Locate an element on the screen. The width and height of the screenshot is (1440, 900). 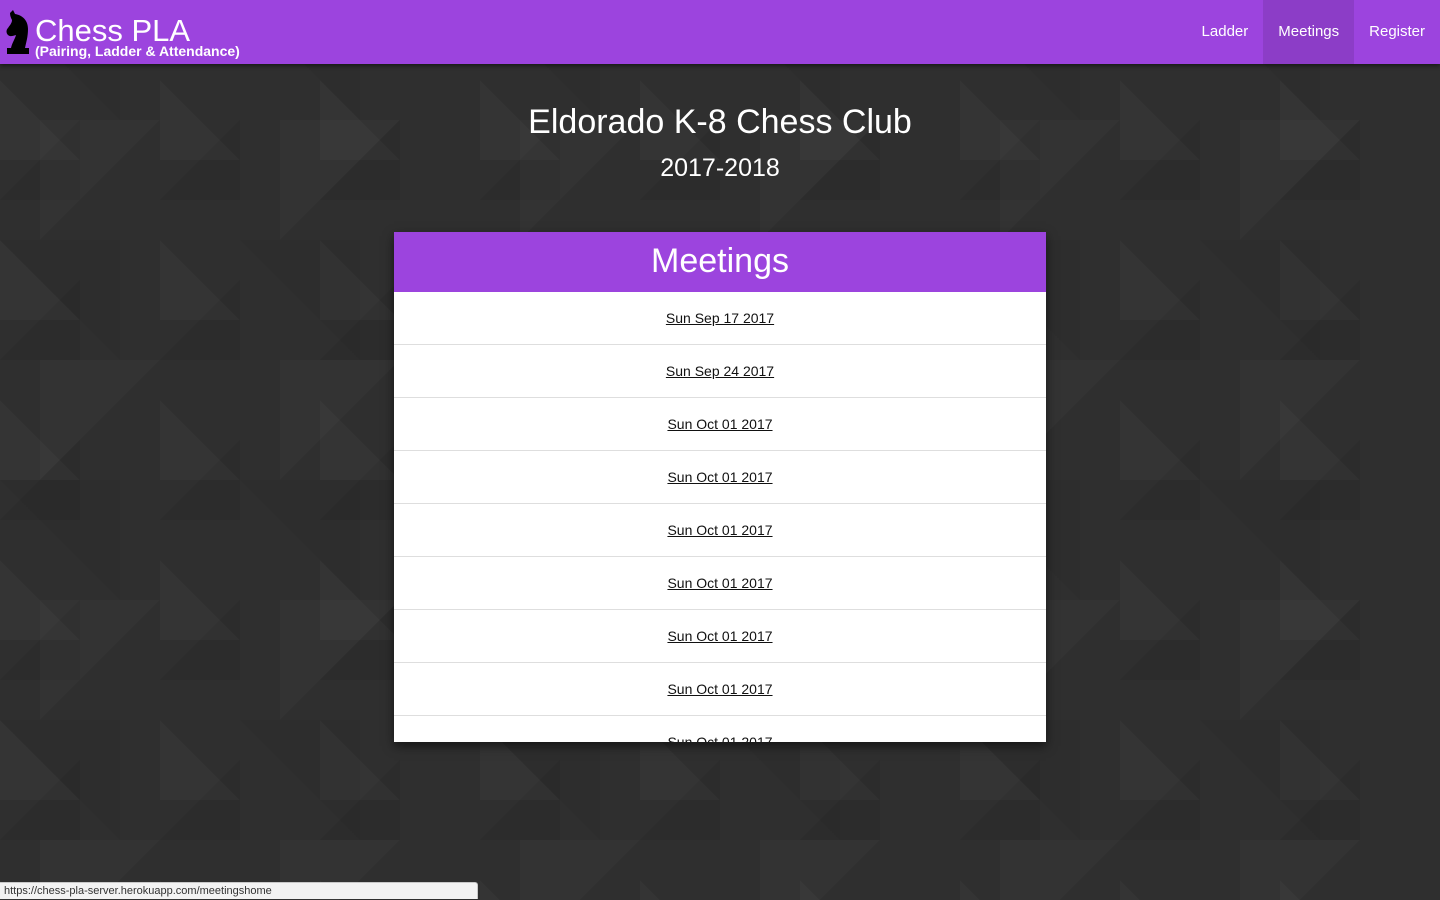
meetings-header: Meetings is located at coordinates (720, 262).